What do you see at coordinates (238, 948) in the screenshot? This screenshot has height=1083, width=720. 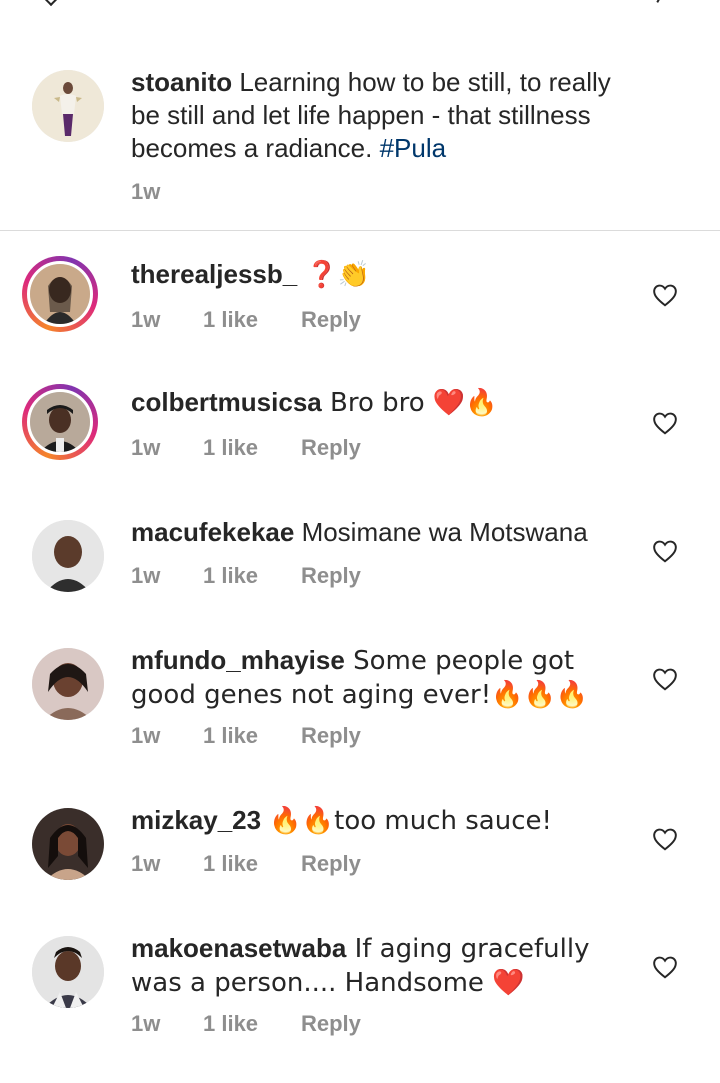 I see `comment-username: makoenasetwaba` at bounding box center [238, 948].